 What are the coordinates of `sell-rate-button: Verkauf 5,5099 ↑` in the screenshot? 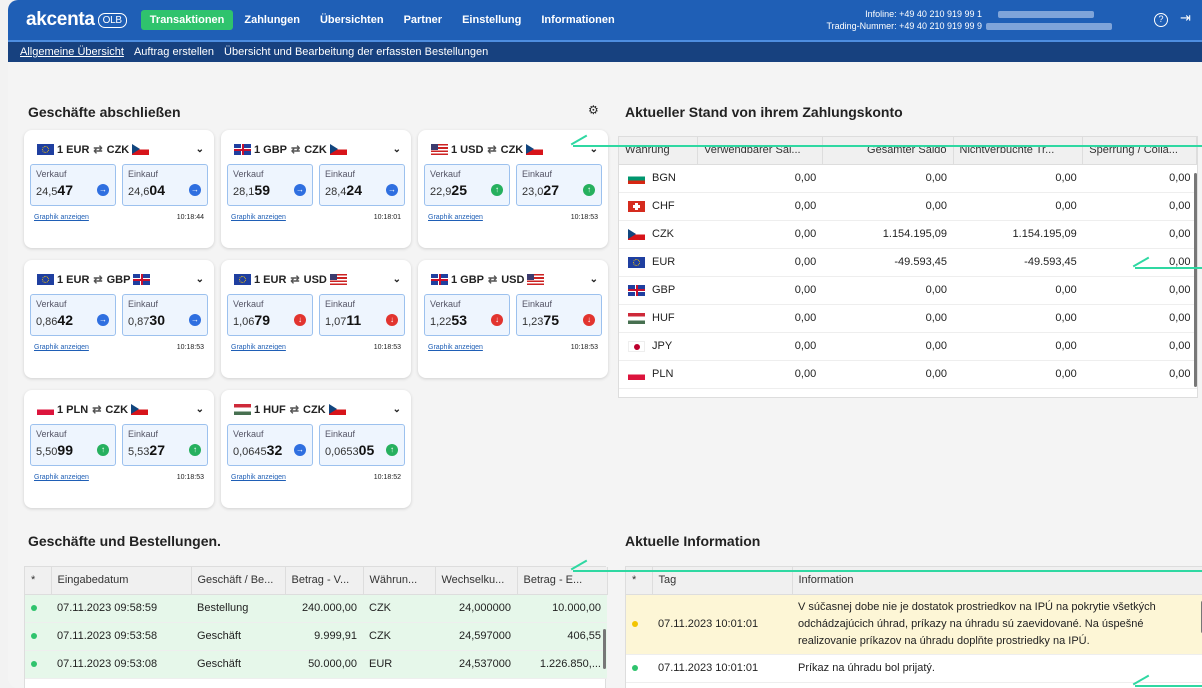 It's located at (73, 445).